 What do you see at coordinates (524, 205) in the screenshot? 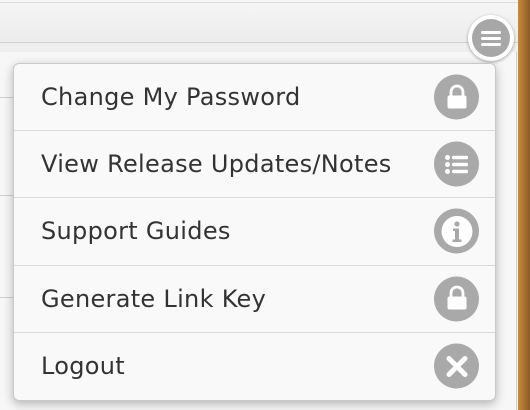
I see `background-edge` at bounding box center [524, 205].